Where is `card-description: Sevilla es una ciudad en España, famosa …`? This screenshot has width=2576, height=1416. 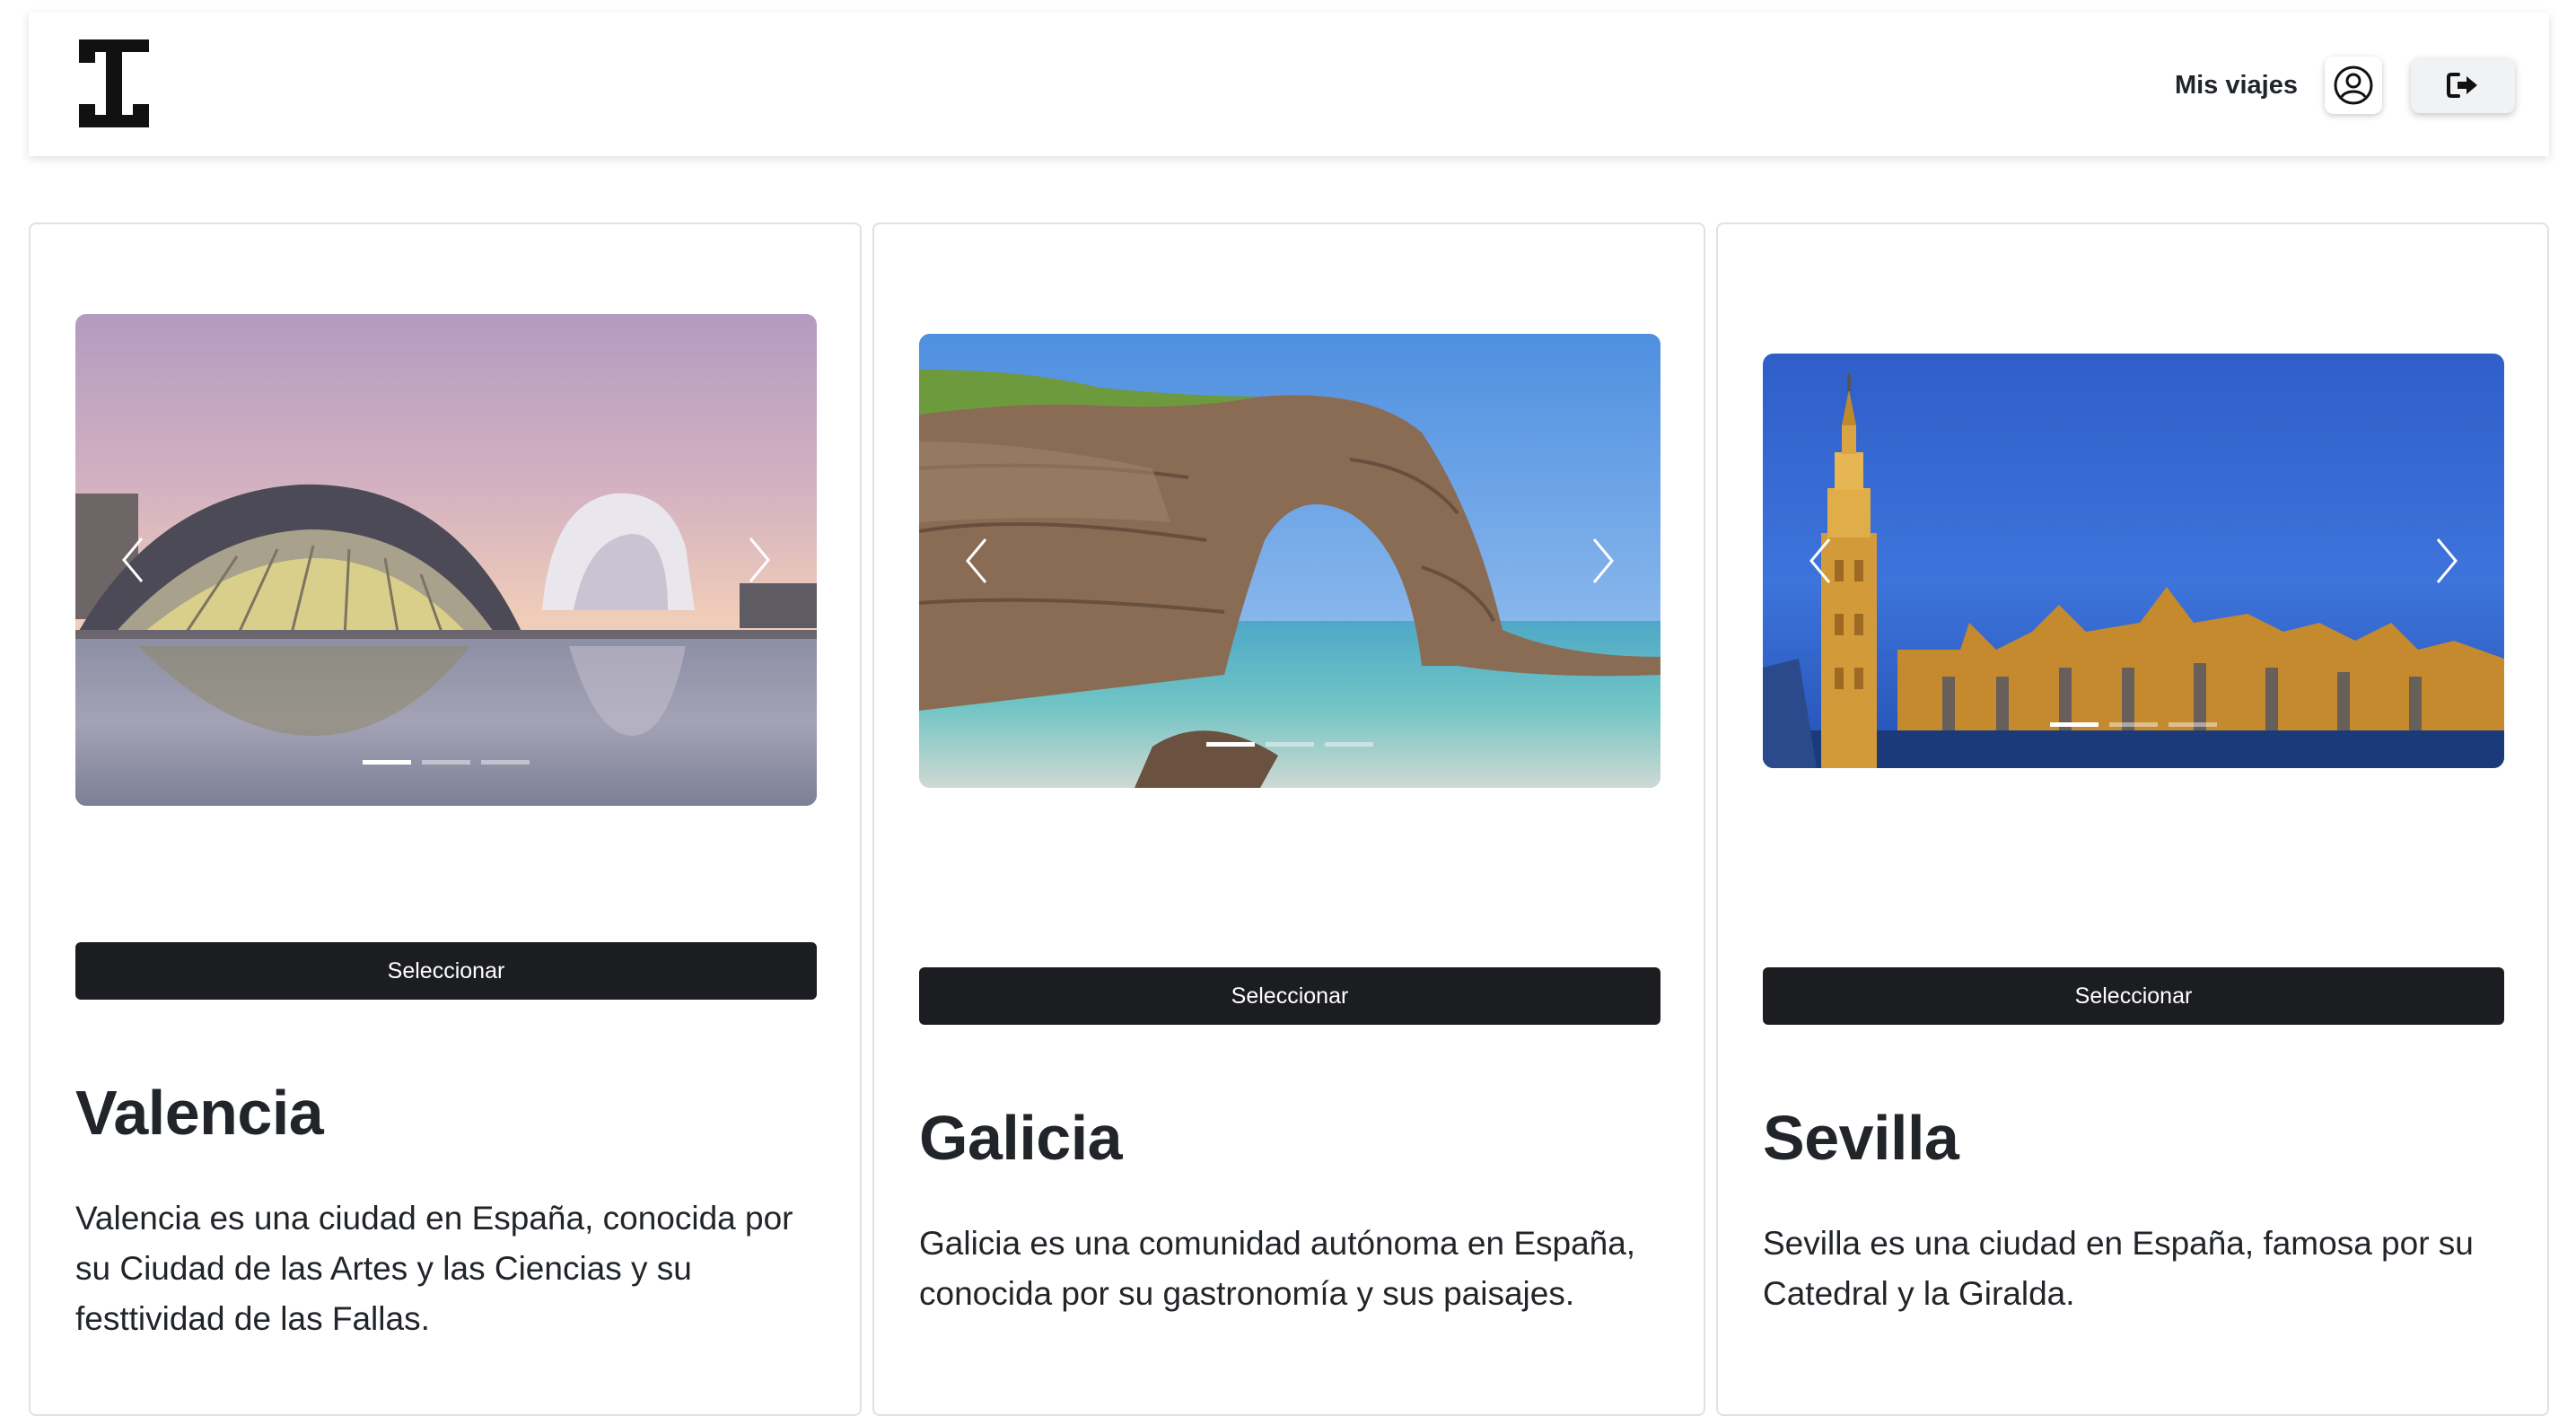 card-description: Sevilla es una ciudad en España, famosa … is located at coordinates (2118, 1268).